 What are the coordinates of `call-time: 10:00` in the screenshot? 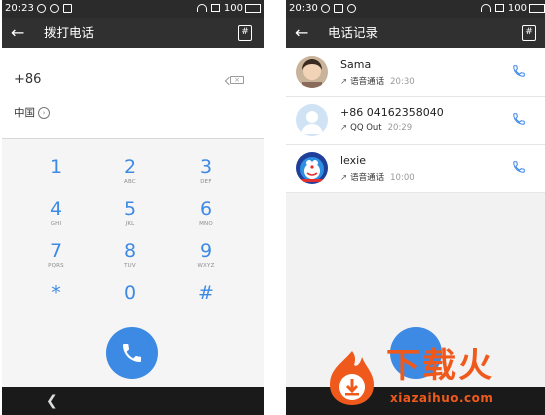 It's located at (402, 178).